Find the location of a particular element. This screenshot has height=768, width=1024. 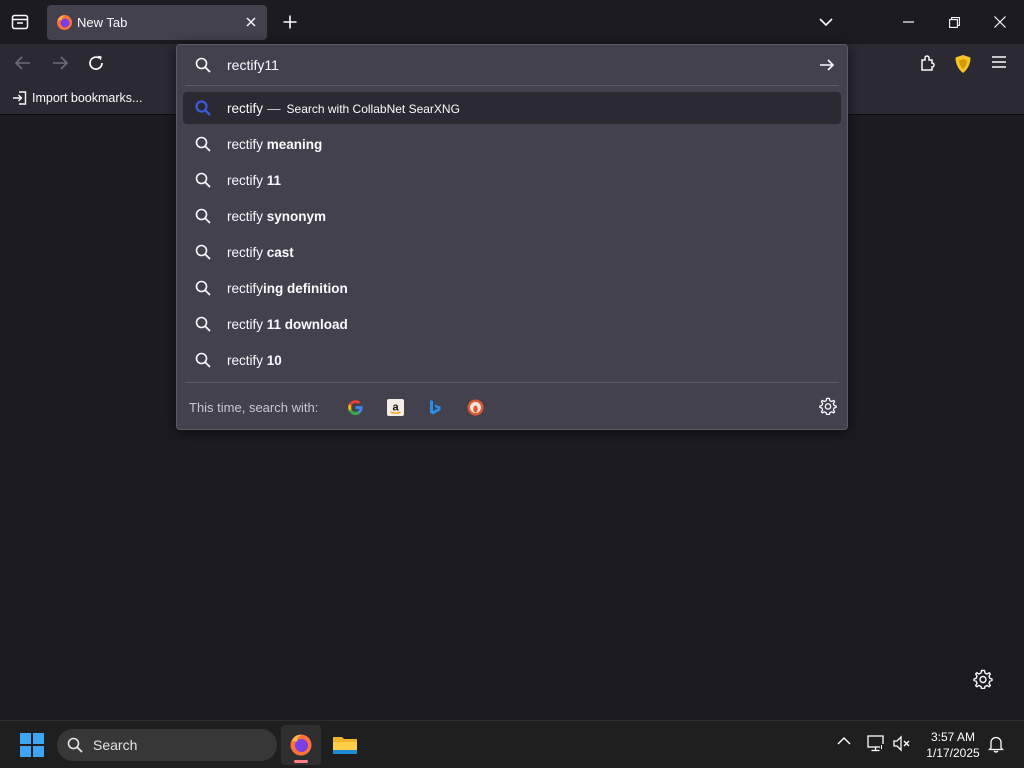

customize-new-tab-button is located at coordinates (983, 679).